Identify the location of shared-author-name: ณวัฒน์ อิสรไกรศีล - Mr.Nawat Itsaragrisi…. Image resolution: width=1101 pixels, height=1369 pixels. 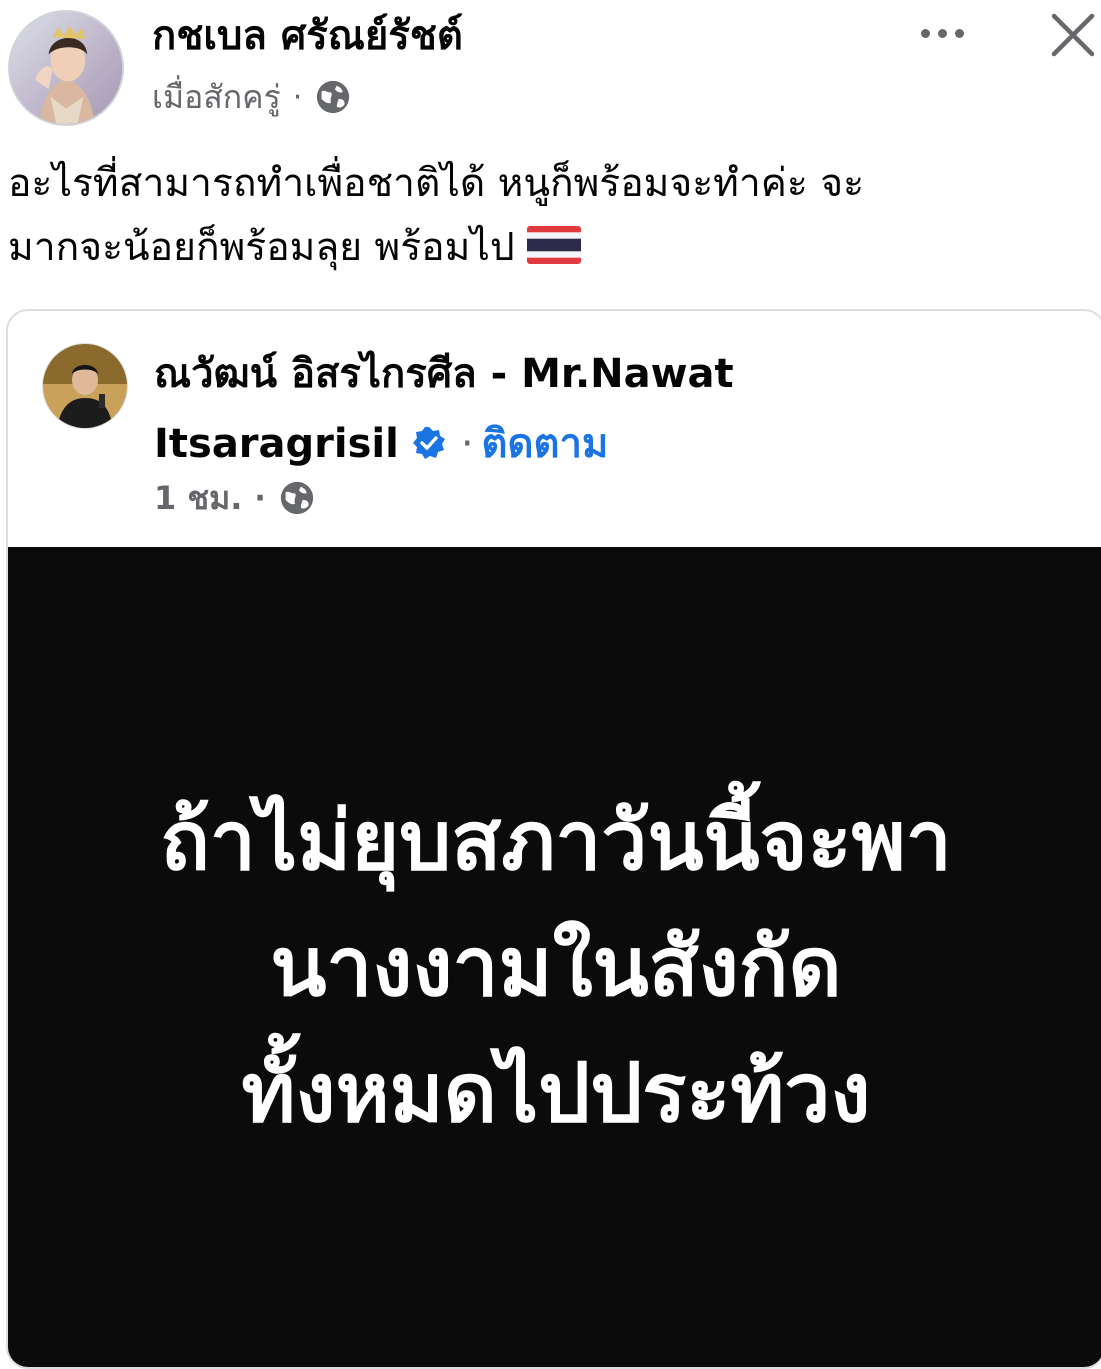
(534, 409).